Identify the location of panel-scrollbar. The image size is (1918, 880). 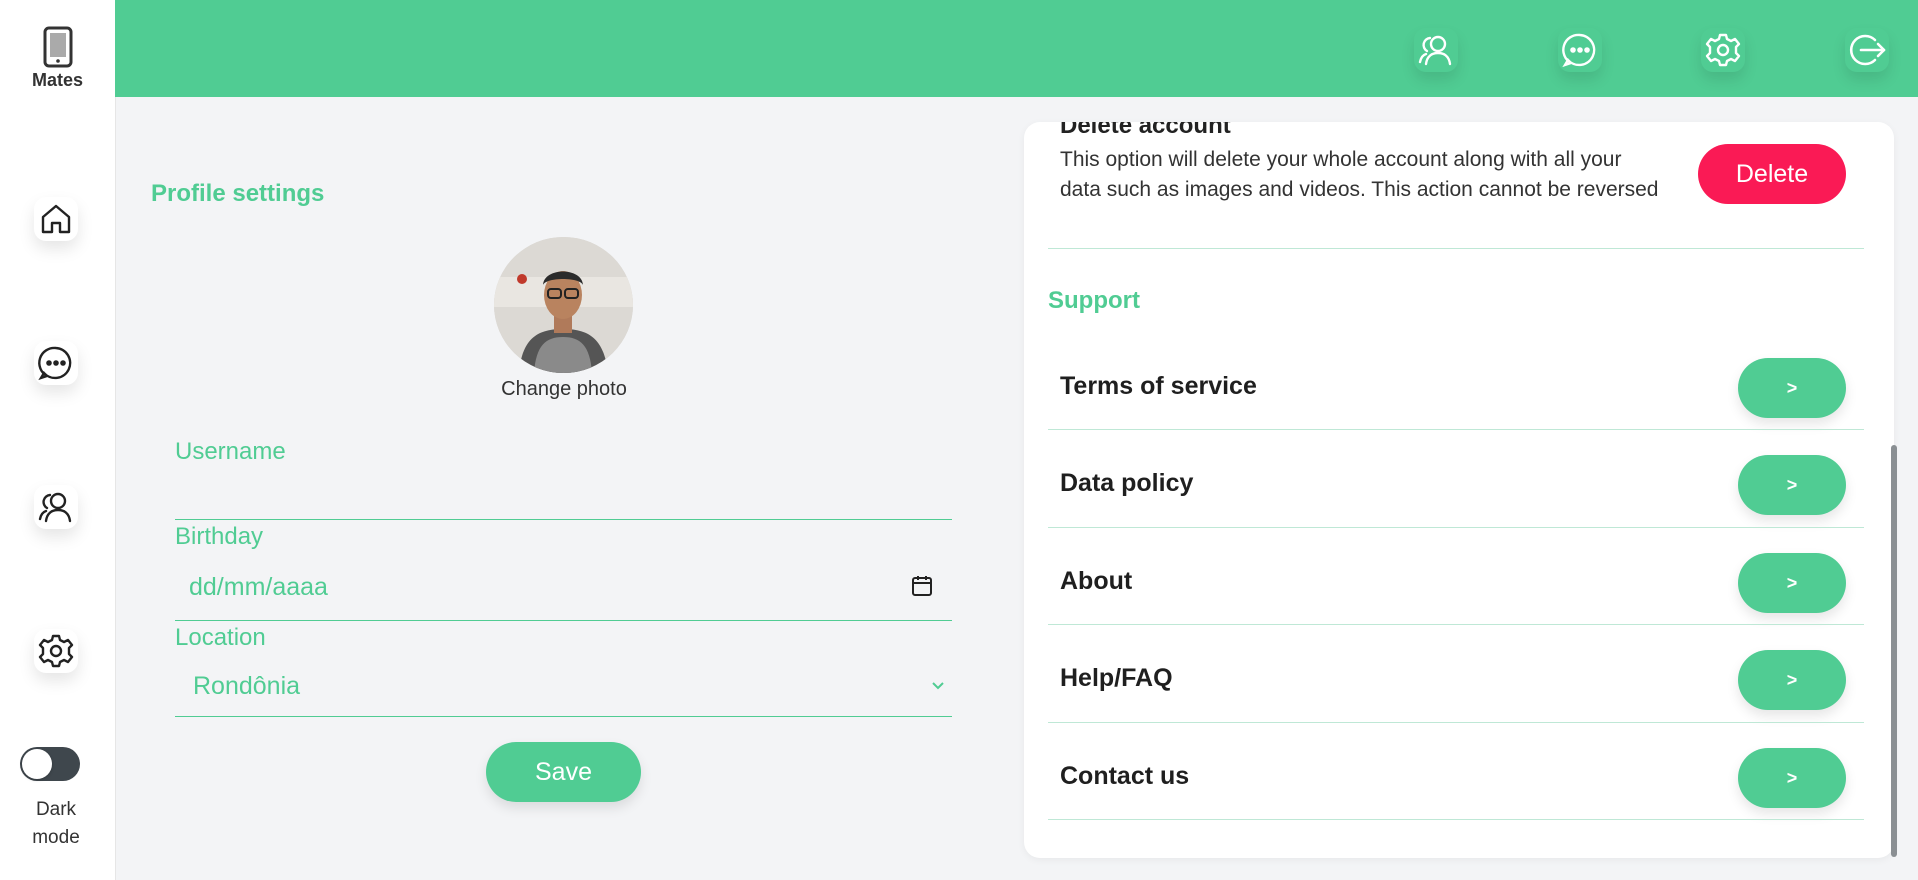
(1894, 651).